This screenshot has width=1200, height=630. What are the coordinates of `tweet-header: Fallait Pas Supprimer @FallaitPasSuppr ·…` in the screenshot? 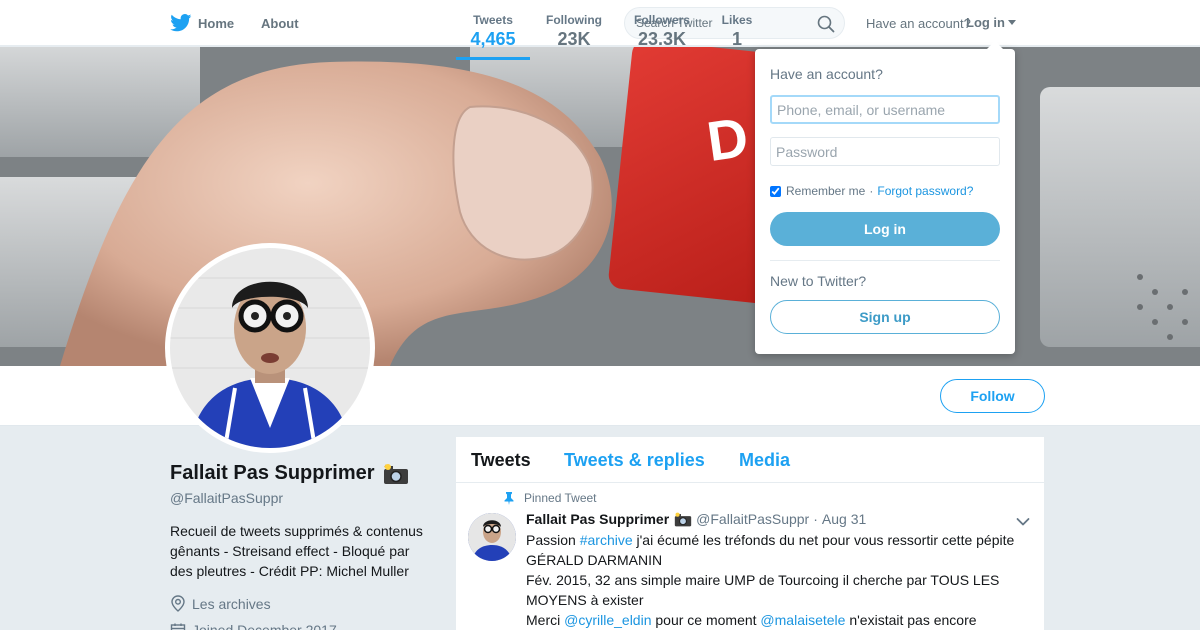 It's located at (696, 519).